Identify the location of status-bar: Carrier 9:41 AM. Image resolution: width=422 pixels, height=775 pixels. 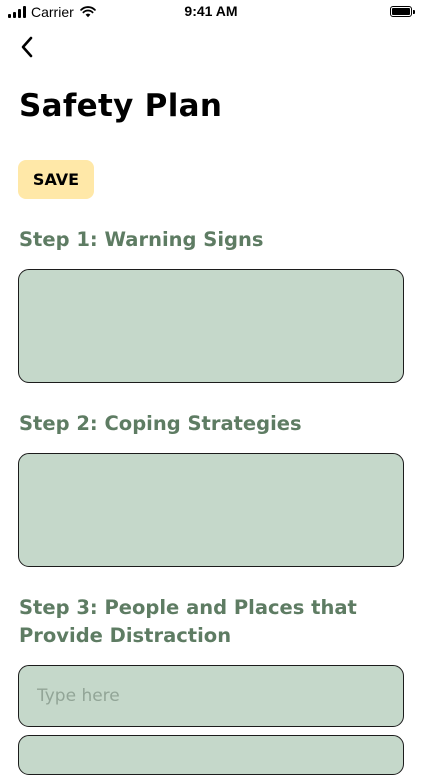
(211, 12).